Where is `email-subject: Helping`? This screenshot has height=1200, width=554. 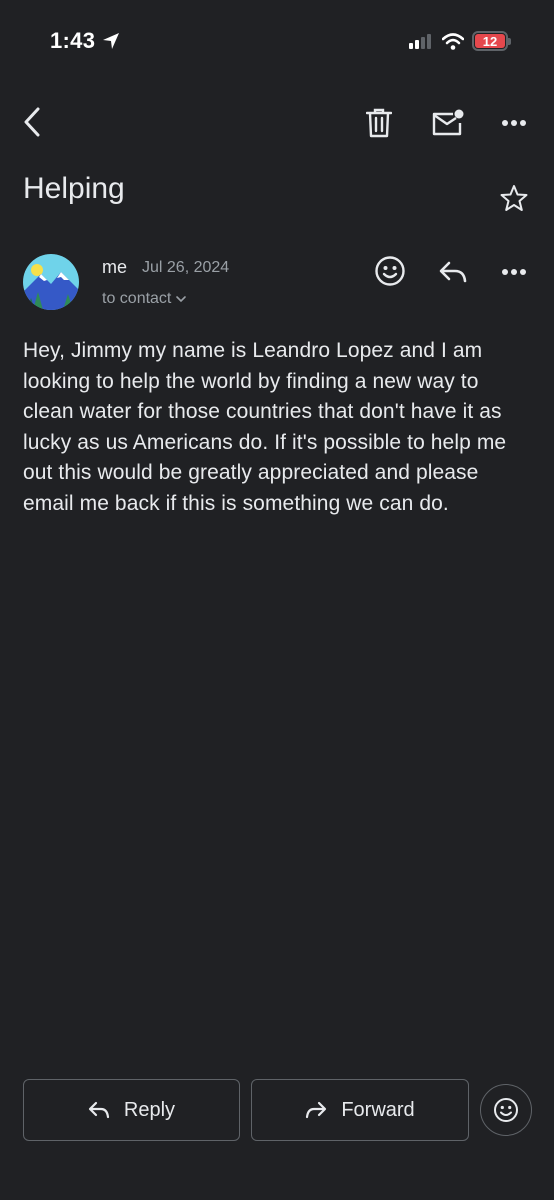 email-subject: Helping is located at coordinates (74, 188).